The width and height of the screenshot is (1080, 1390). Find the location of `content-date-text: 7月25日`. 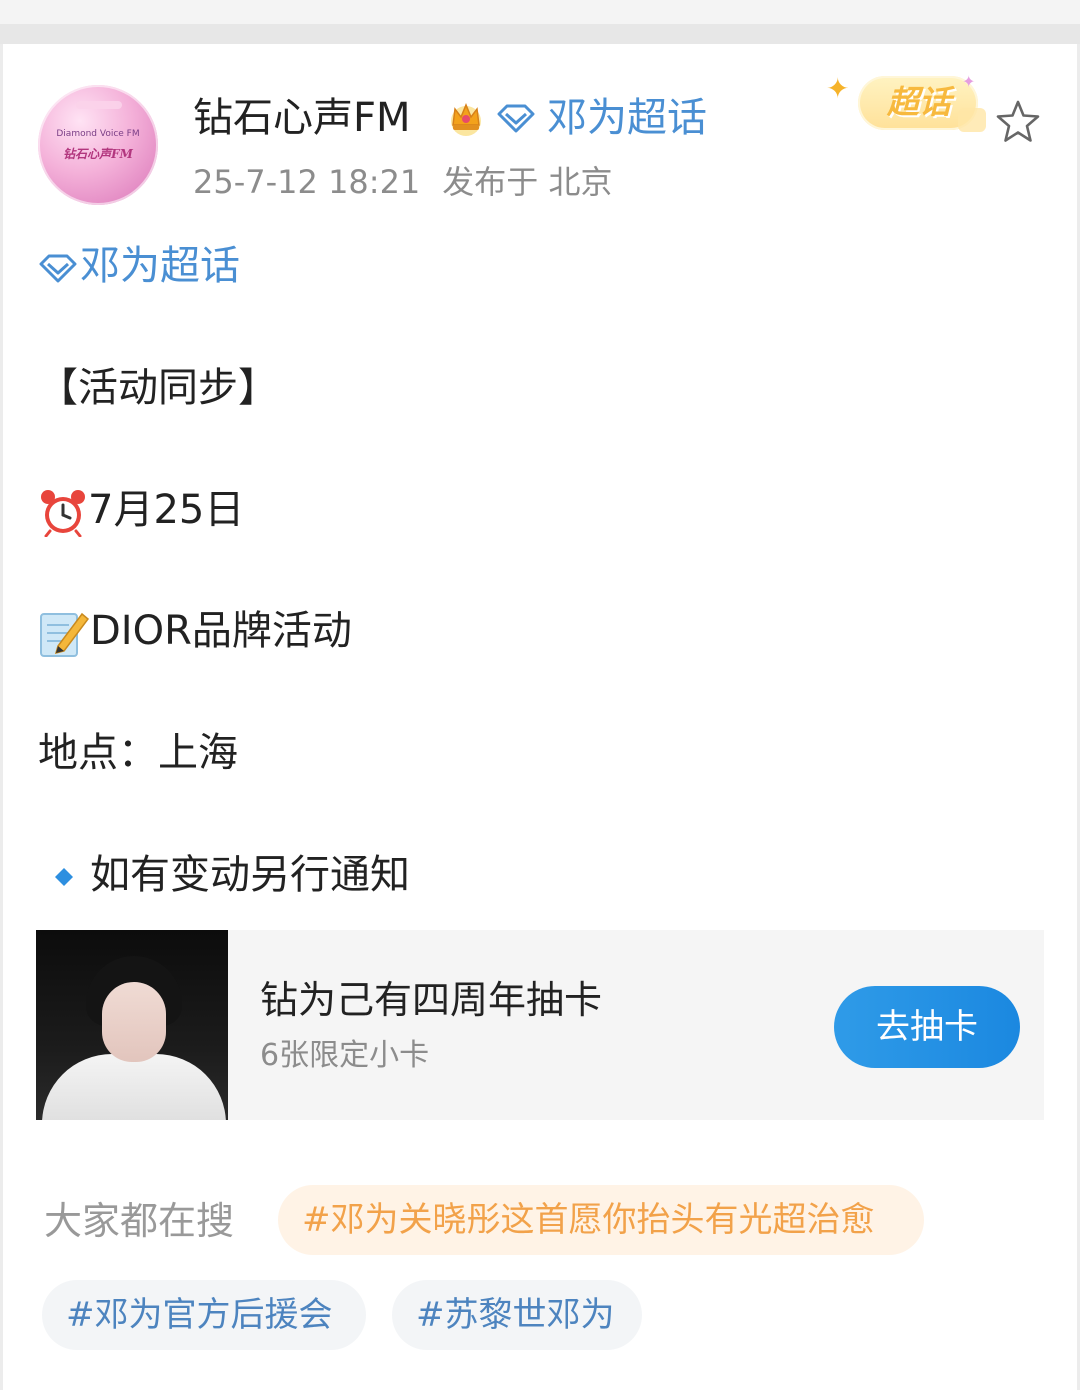

content-date-text: 7月25日 is located at coordinates (166, 510).